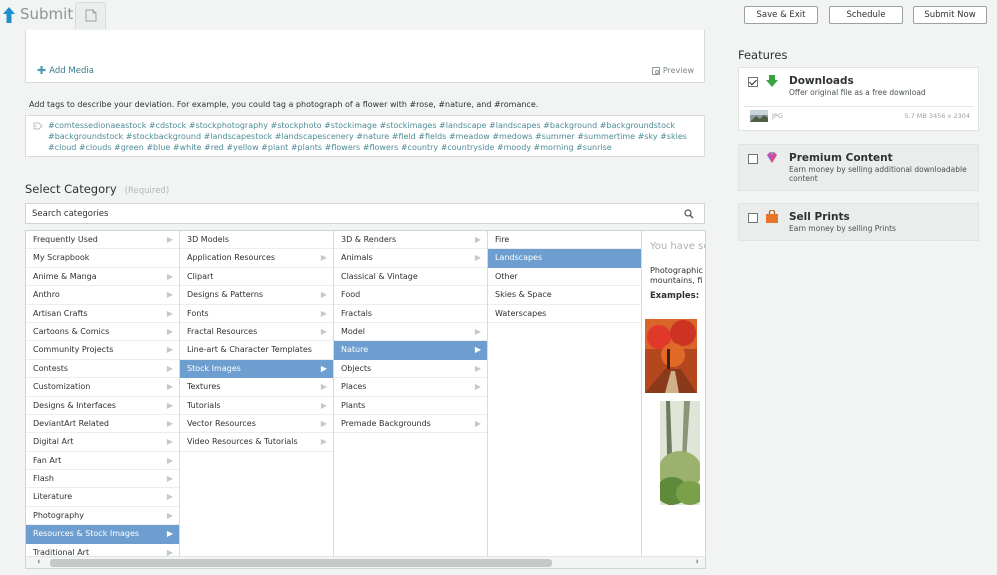 The width and height of the screenshot is (997, 575). What do you see at coordinates (410, 240) in the screenshot?
I see `category-item: 3D & Renders ▶` at bounding box center [410, 240].